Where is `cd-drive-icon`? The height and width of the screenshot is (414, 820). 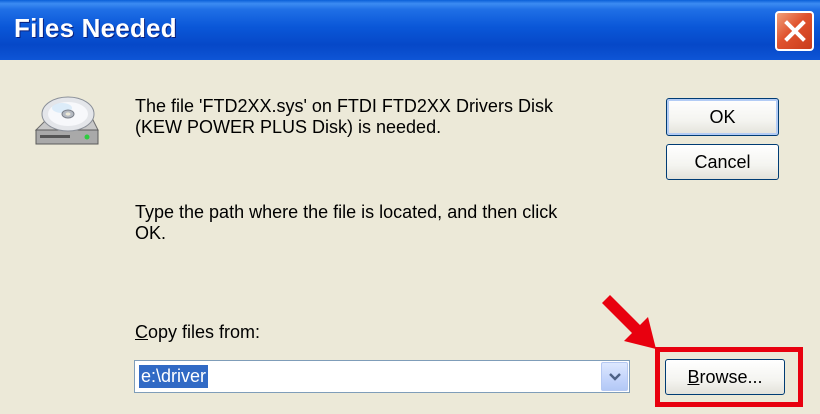
cd-drive-icon is located at coordinates (66, 120).